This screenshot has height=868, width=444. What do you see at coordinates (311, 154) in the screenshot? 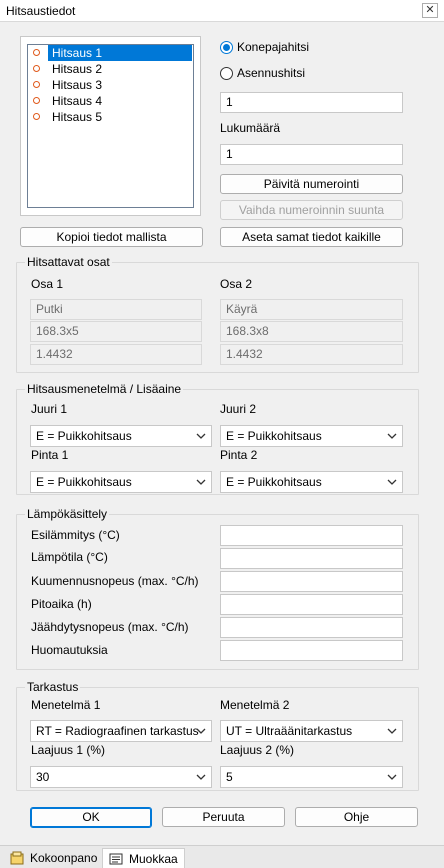
I see `count-input: 1` at bounding box center [311, 154].